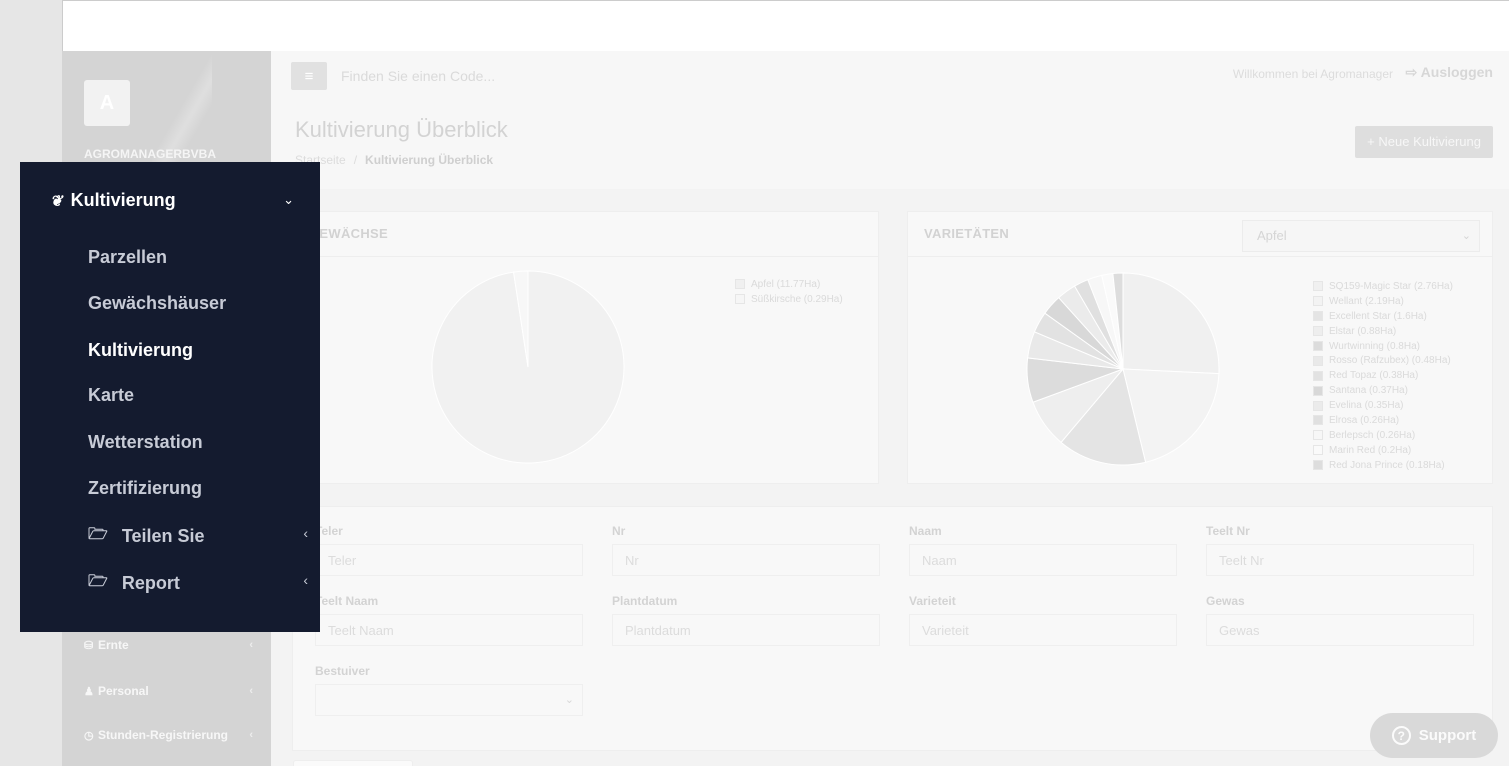  I want to click on filter-teler-input, so click(449, 560).